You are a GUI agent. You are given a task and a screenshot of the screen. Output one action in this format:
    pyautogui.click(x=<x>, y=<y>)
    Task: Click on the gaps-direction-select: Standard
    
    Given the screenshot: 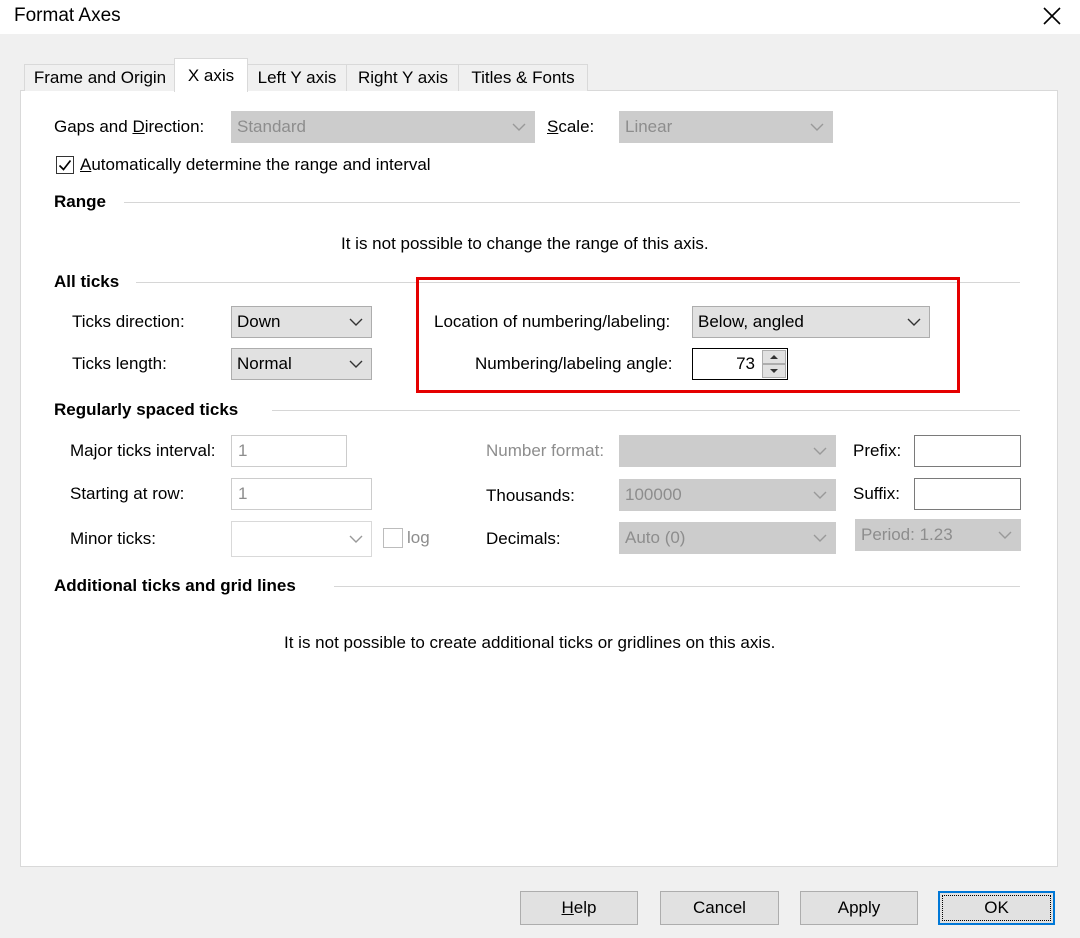 What is the action you would take?
    pyautogui.click(x=383, y=127)
    